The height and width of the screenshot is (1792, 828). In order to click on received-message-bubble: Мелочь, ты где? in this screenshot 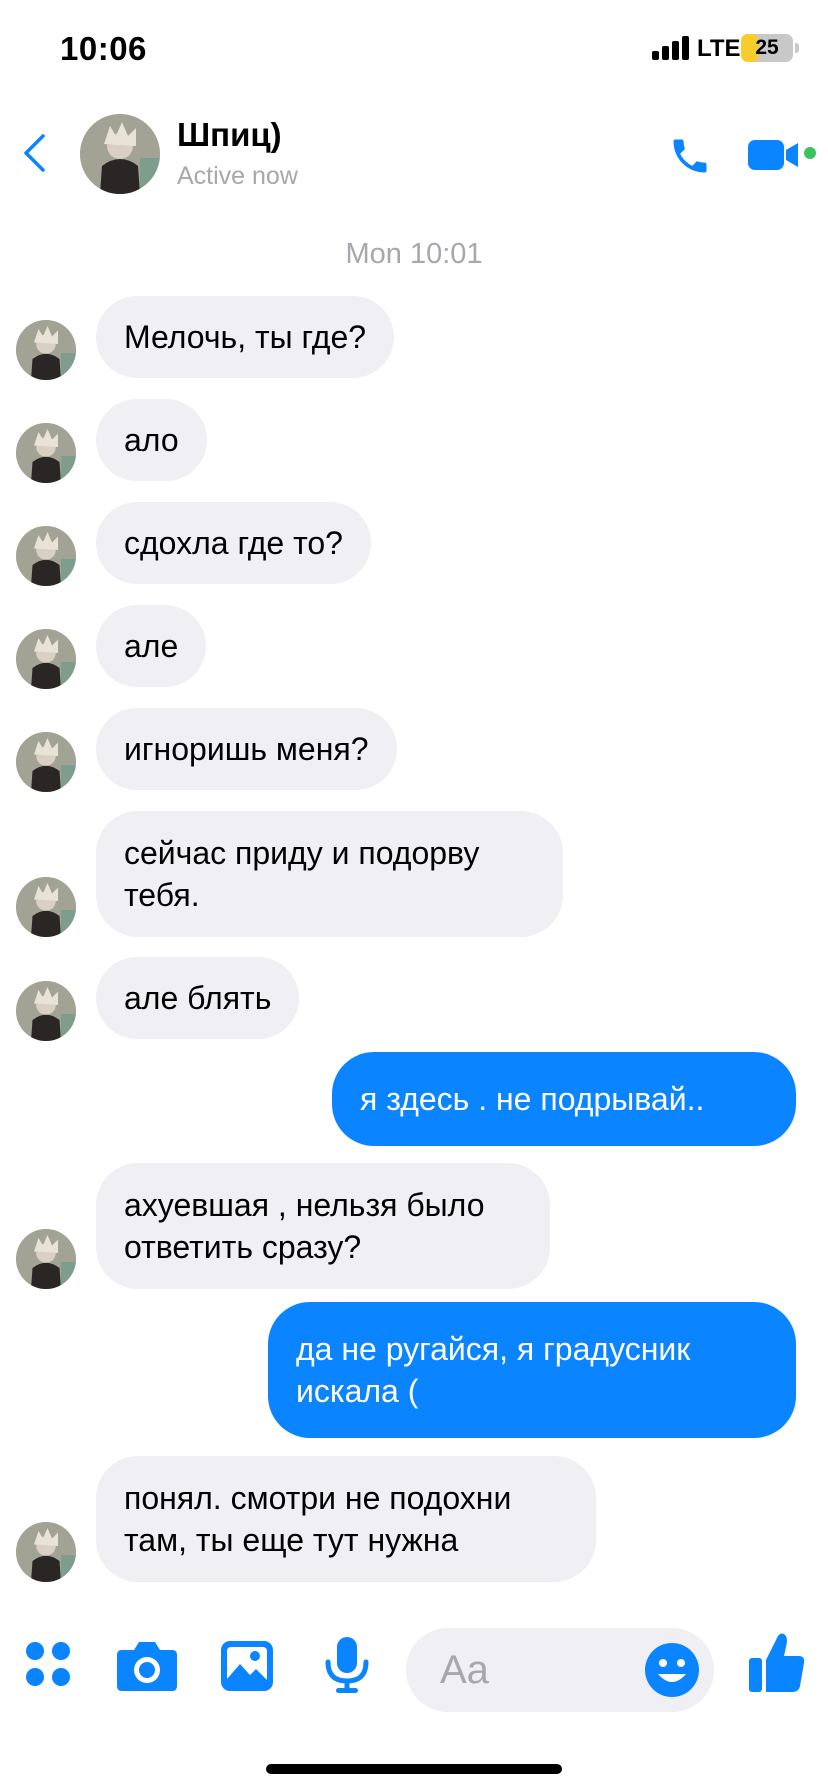, I will do `click(245, 337)`.